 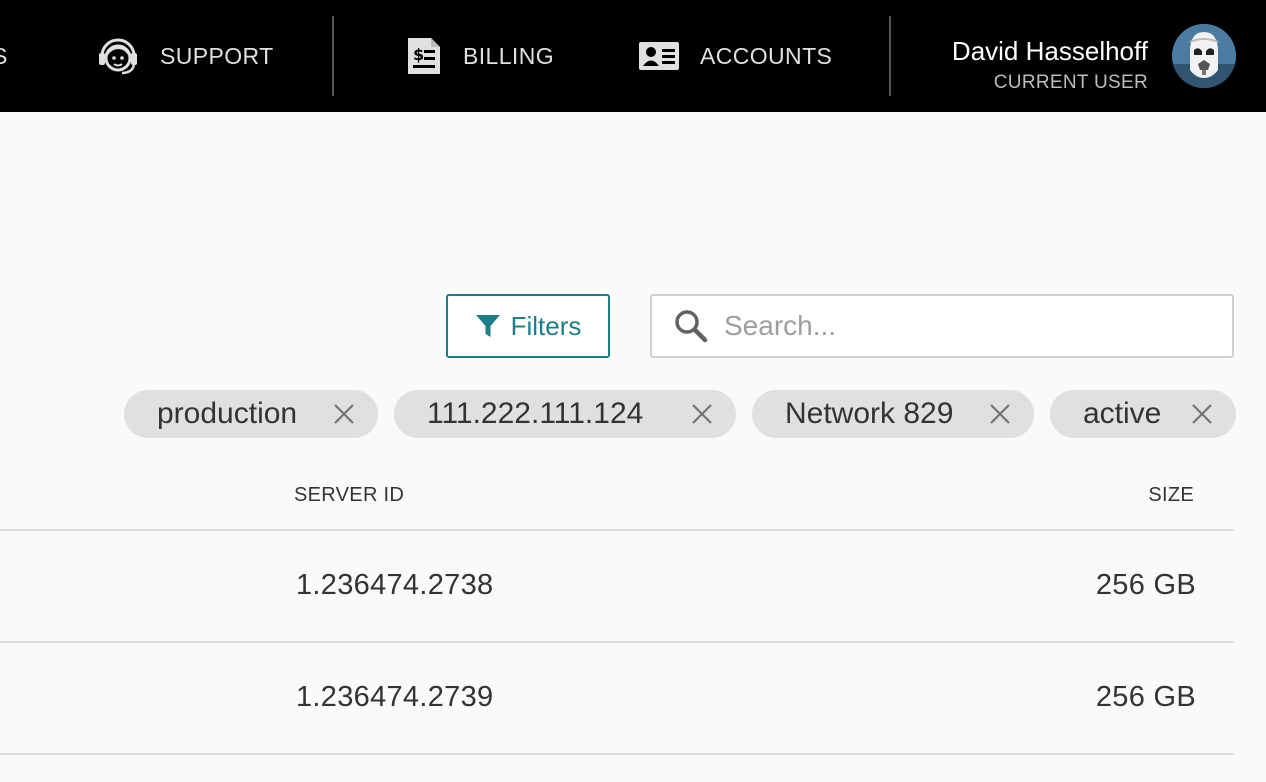 I want to click on user-name: David Hasselhoff, so click(x=1050, y=51).